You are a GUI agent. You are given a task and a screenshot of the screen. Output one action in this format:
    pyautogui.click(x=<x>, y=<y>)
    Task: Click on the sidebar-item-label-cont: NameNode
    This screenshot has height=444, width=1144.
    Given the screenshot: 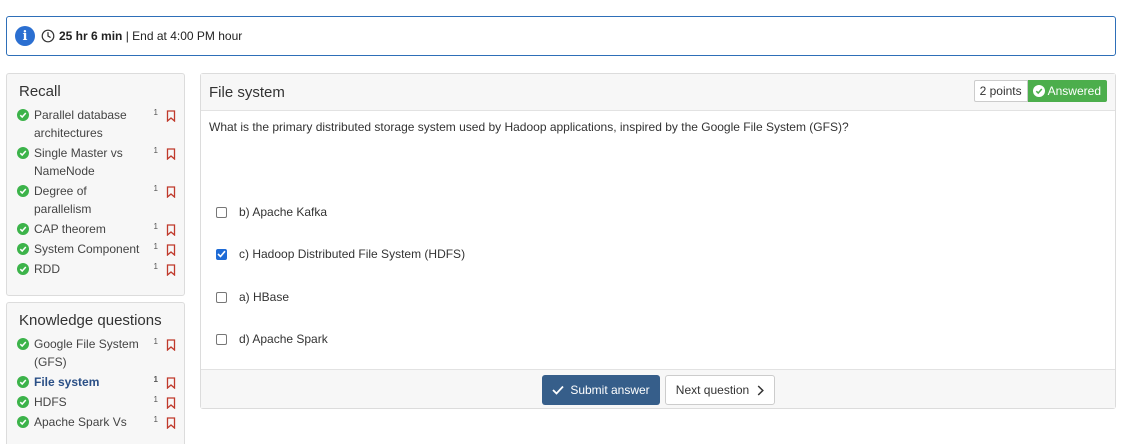 What is the action you would take?
    pyautogui.click(x=64, y=171)
    